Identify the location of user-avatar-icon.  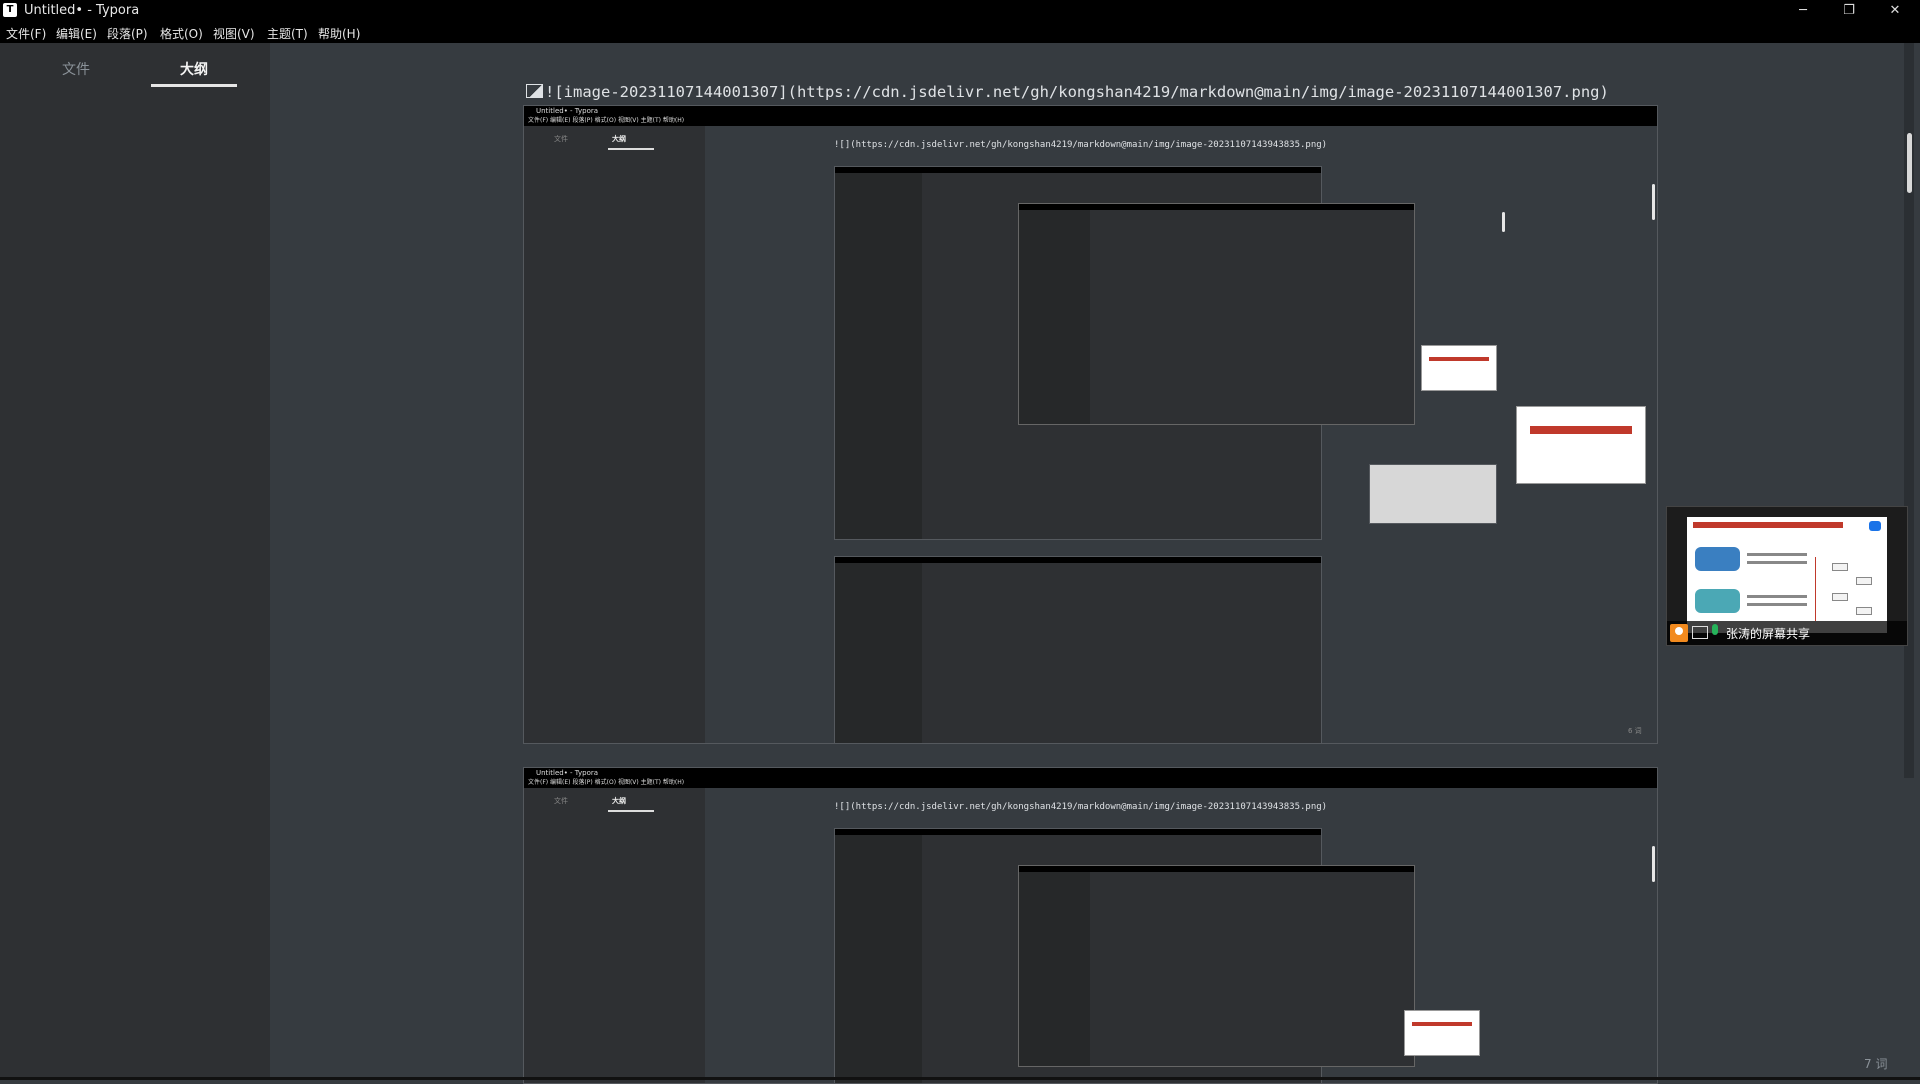
(1679, 633).